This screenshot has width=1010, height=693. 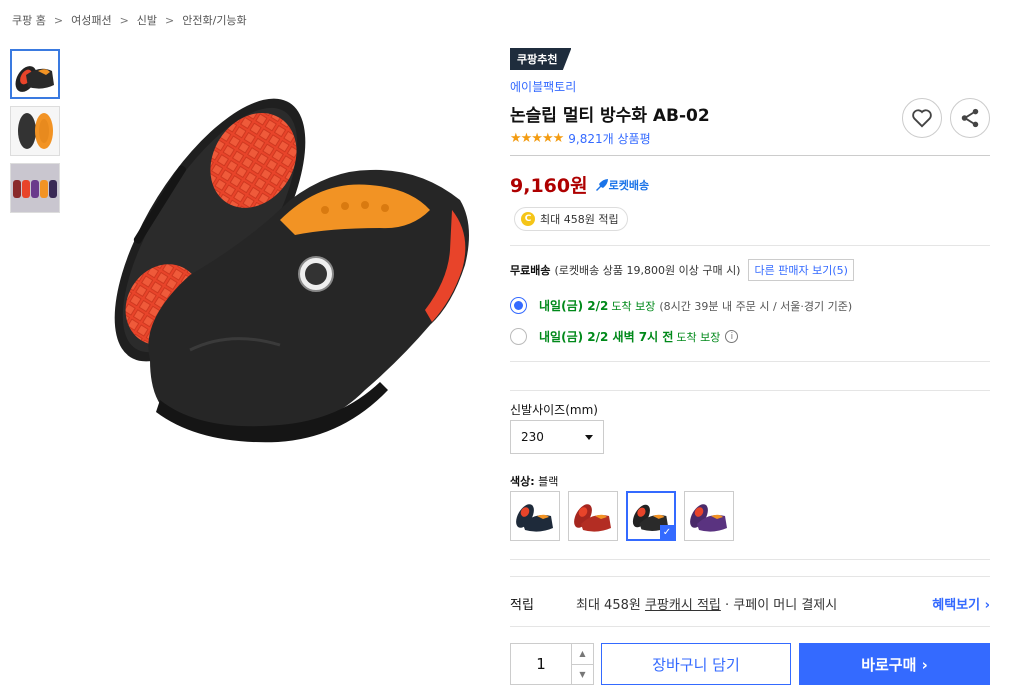 I want to click on breadcrumb-shoes: 신발, so click(x=147, y=20).